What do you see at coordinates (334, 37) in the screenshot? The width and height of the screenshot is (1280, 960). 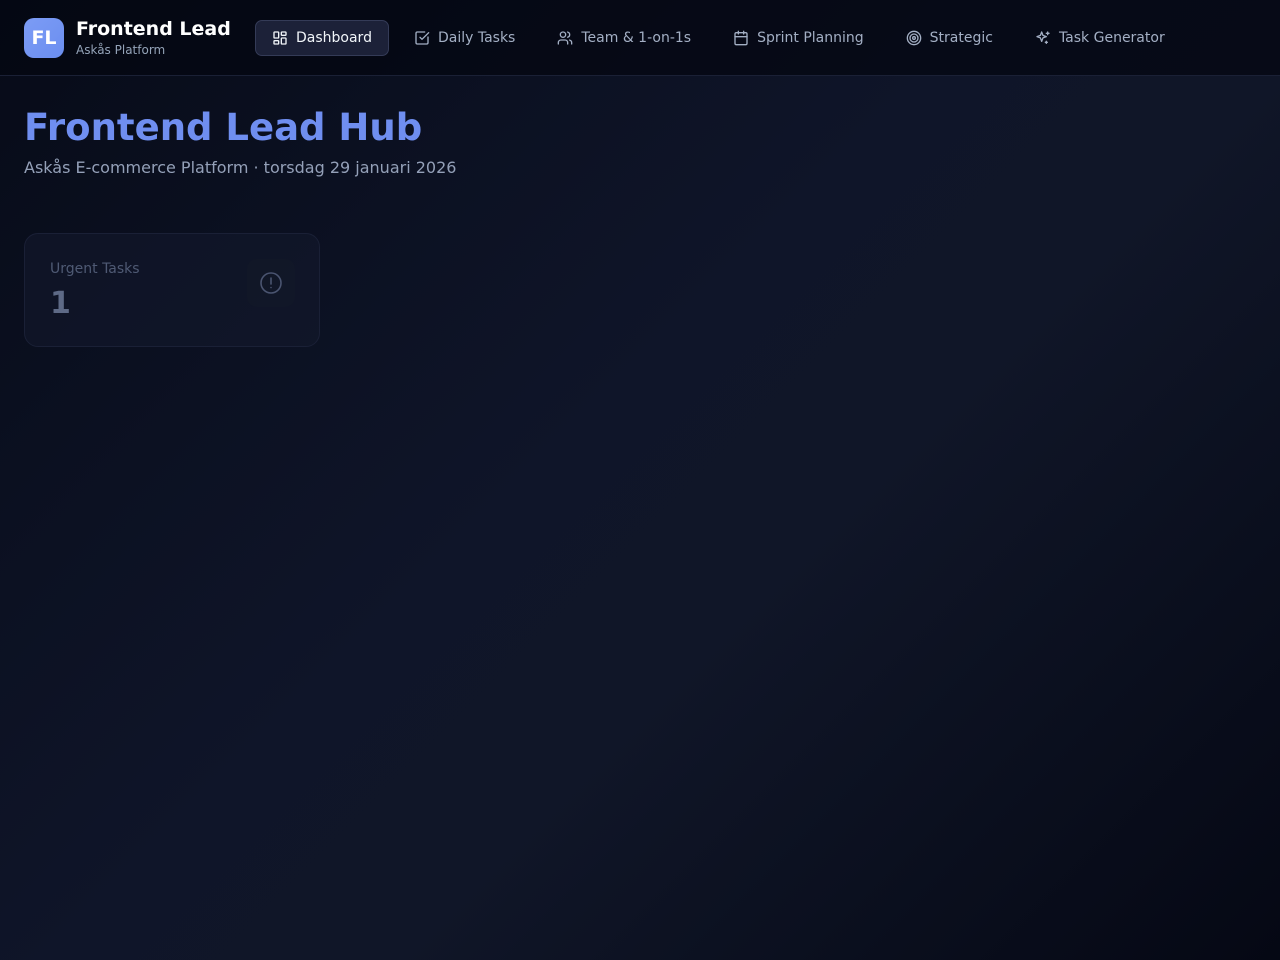 I see `nav-item-label: Dashboard` at bounding box center [334, 37].